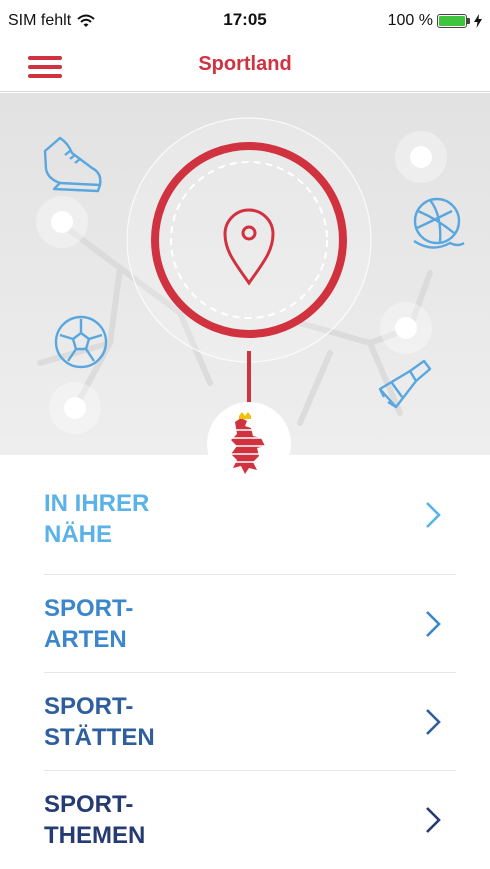 The height and width of the screenshot is (869, 490). What do you see at coordinates (81, 342) in the screenshot?
I see `soccer-ball-icon` at bounding box center [81, 342].